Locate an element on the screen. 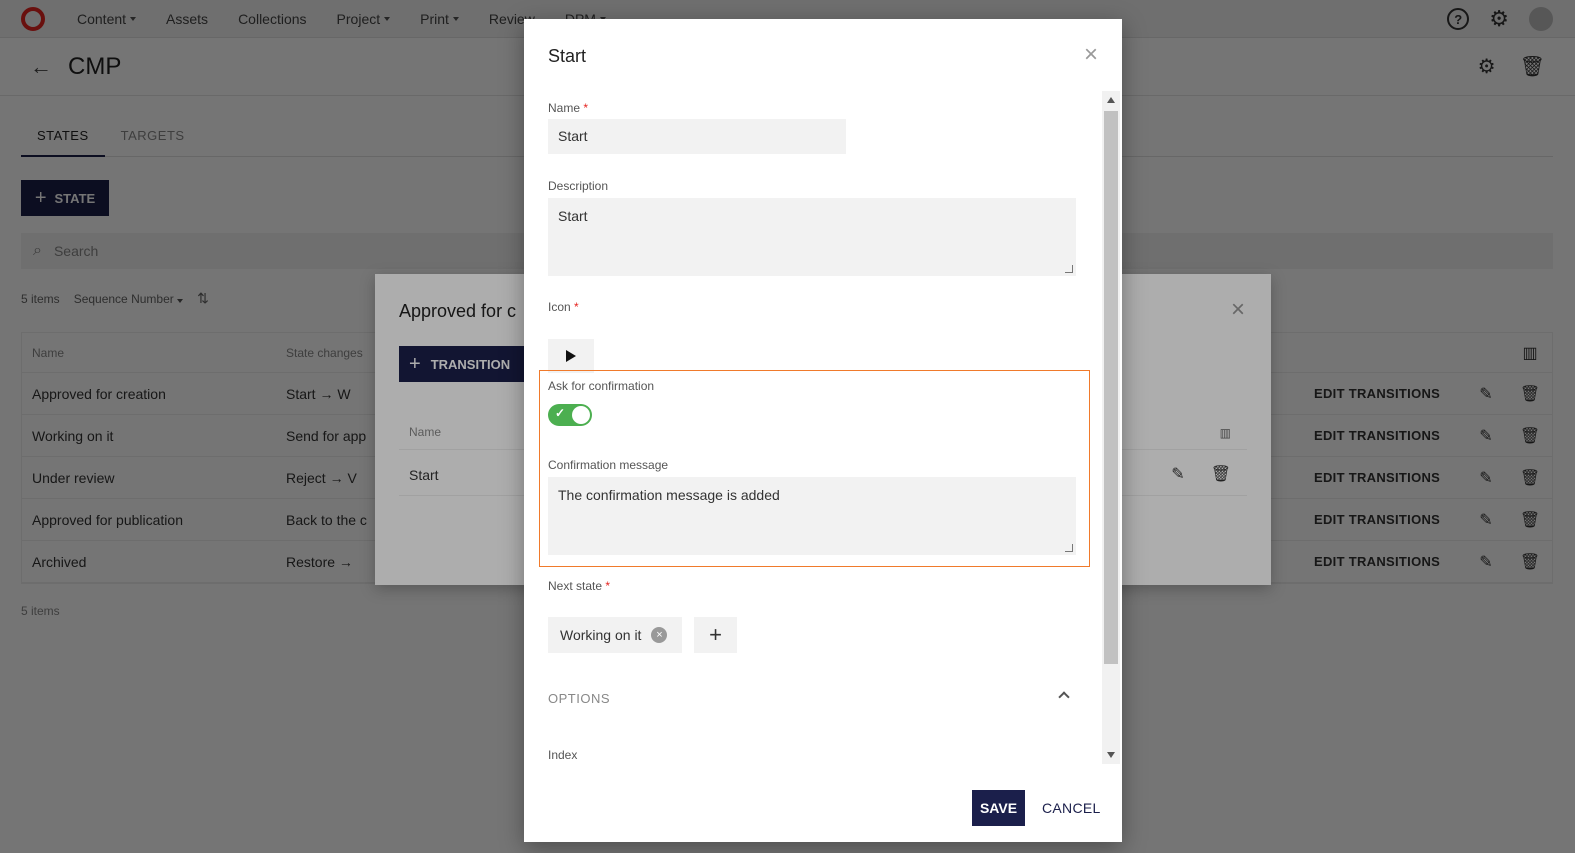  plus-icon: + is located at coordinates (715, 634).